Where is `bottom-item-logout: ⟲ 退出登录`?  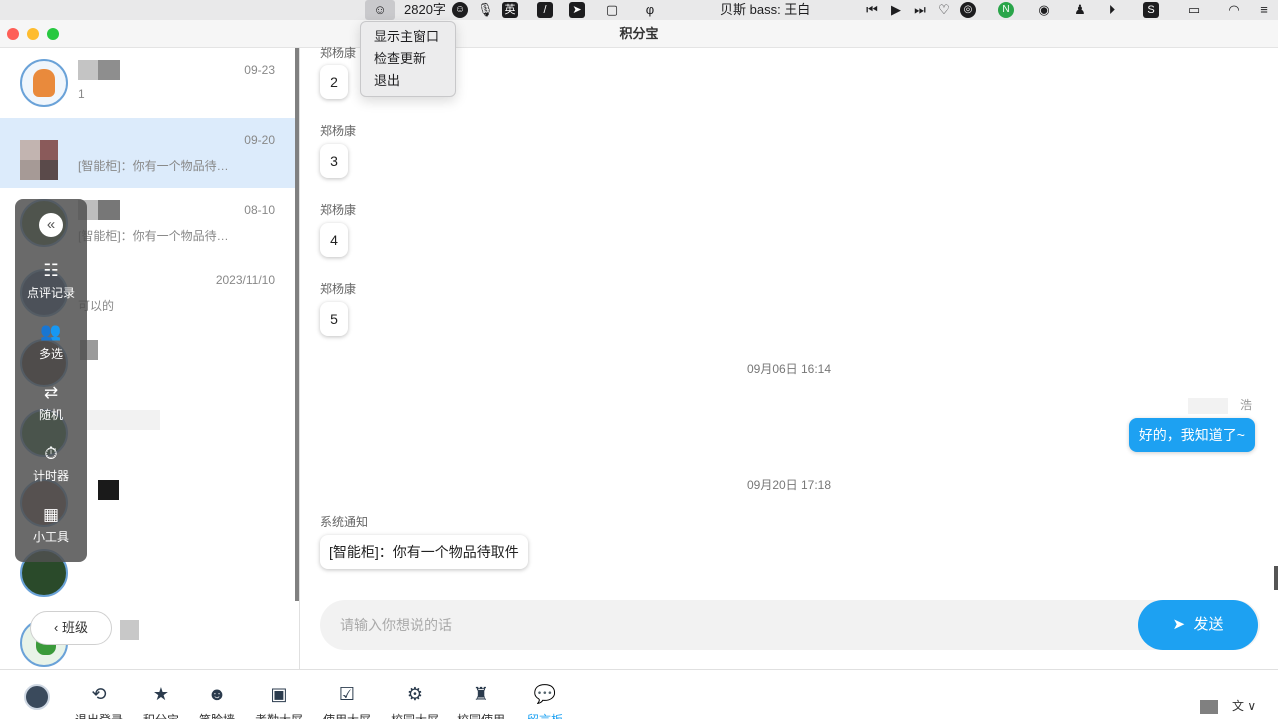 bottom-item-logout: ⟲ 退出登录 is located at coordinates (99, 701).